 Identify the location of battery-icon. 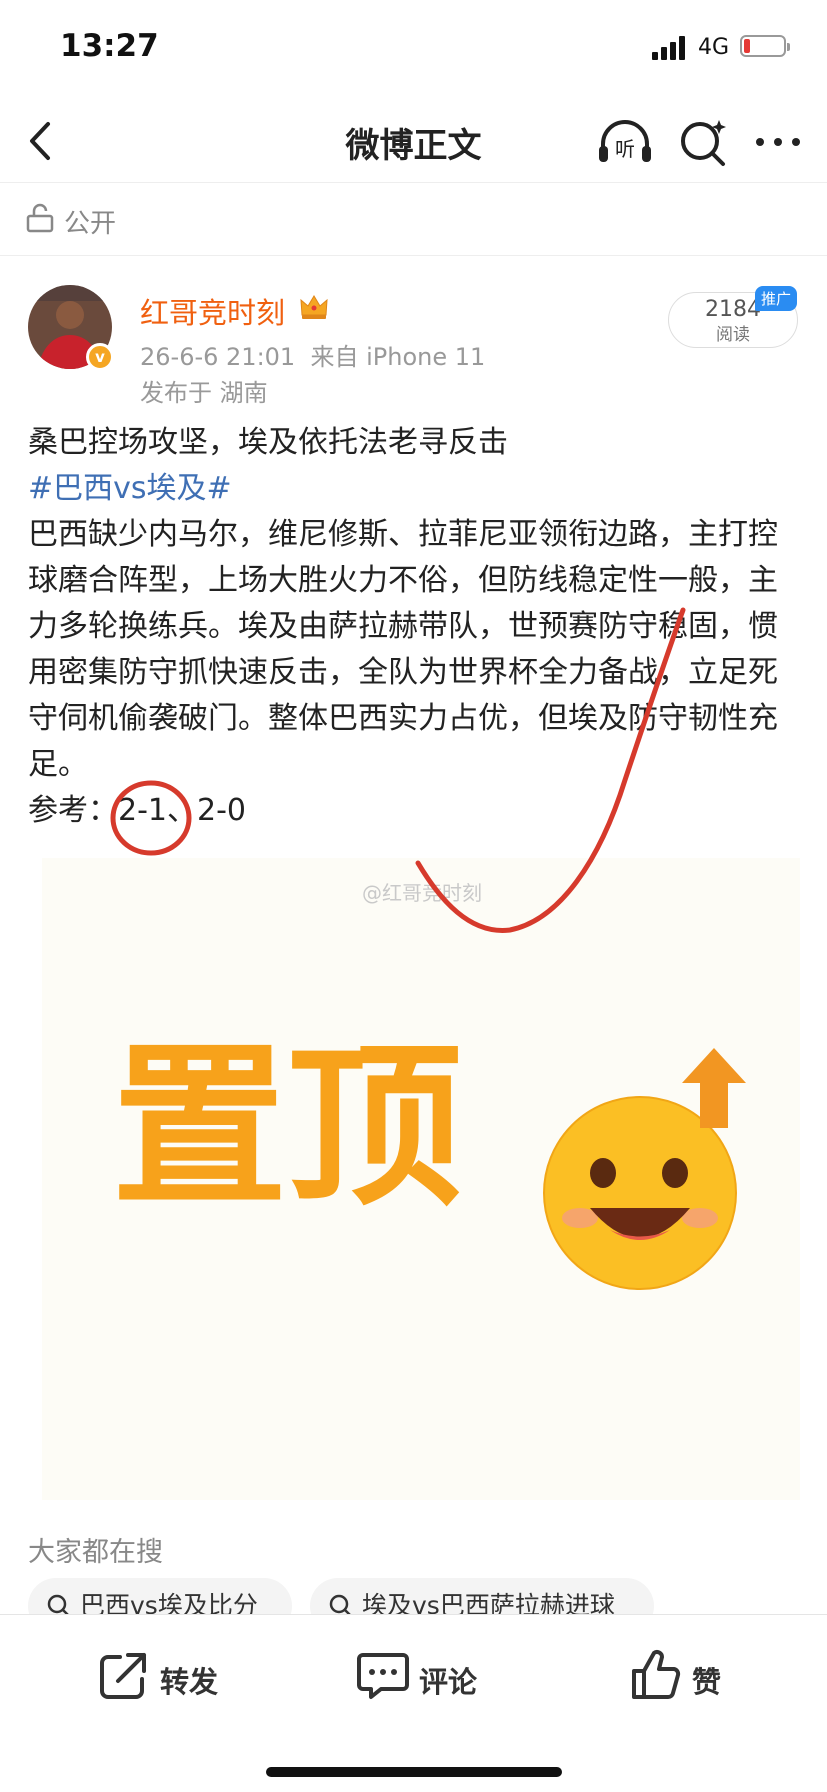
(765, 46).